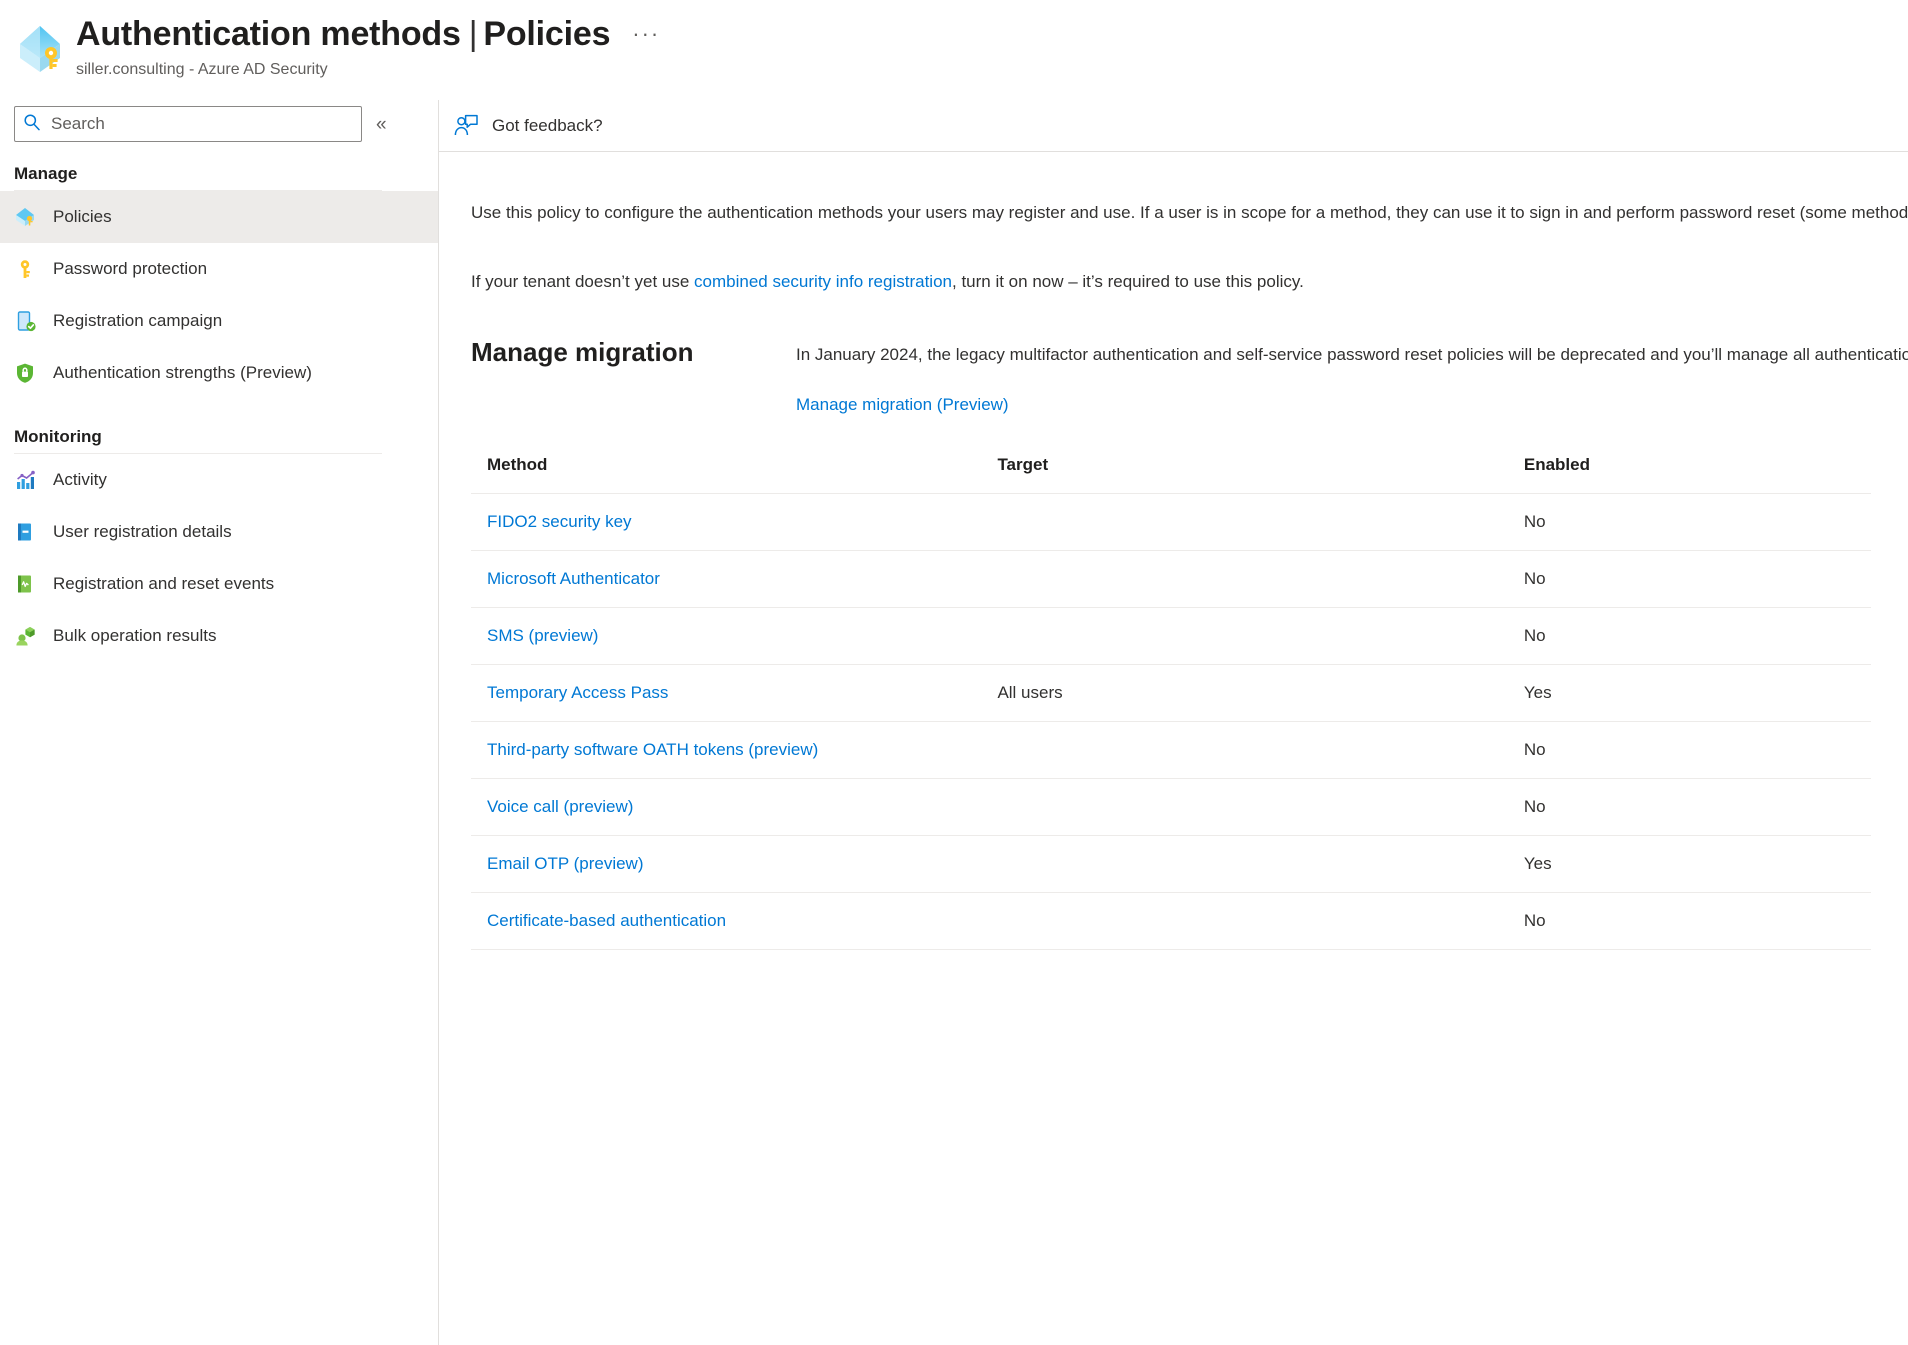 Image resolution: width=1908 pixels, height=1345 pixels. Describe the element at coordinates (80, 479) in the screenshot. I see `sidebar-item-label: Activity` at that location.